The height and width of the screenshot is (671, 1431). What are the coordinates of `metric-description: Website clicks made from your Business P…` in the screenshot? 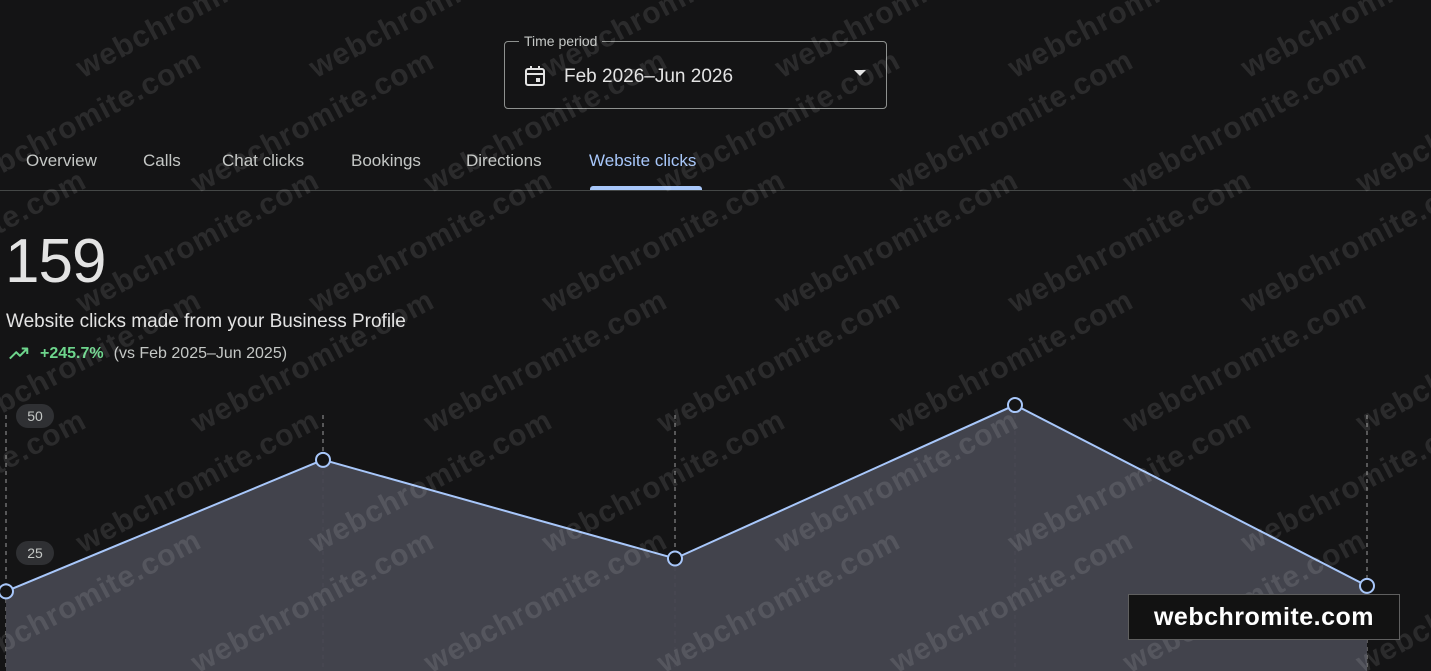 It's located at (206, 321).